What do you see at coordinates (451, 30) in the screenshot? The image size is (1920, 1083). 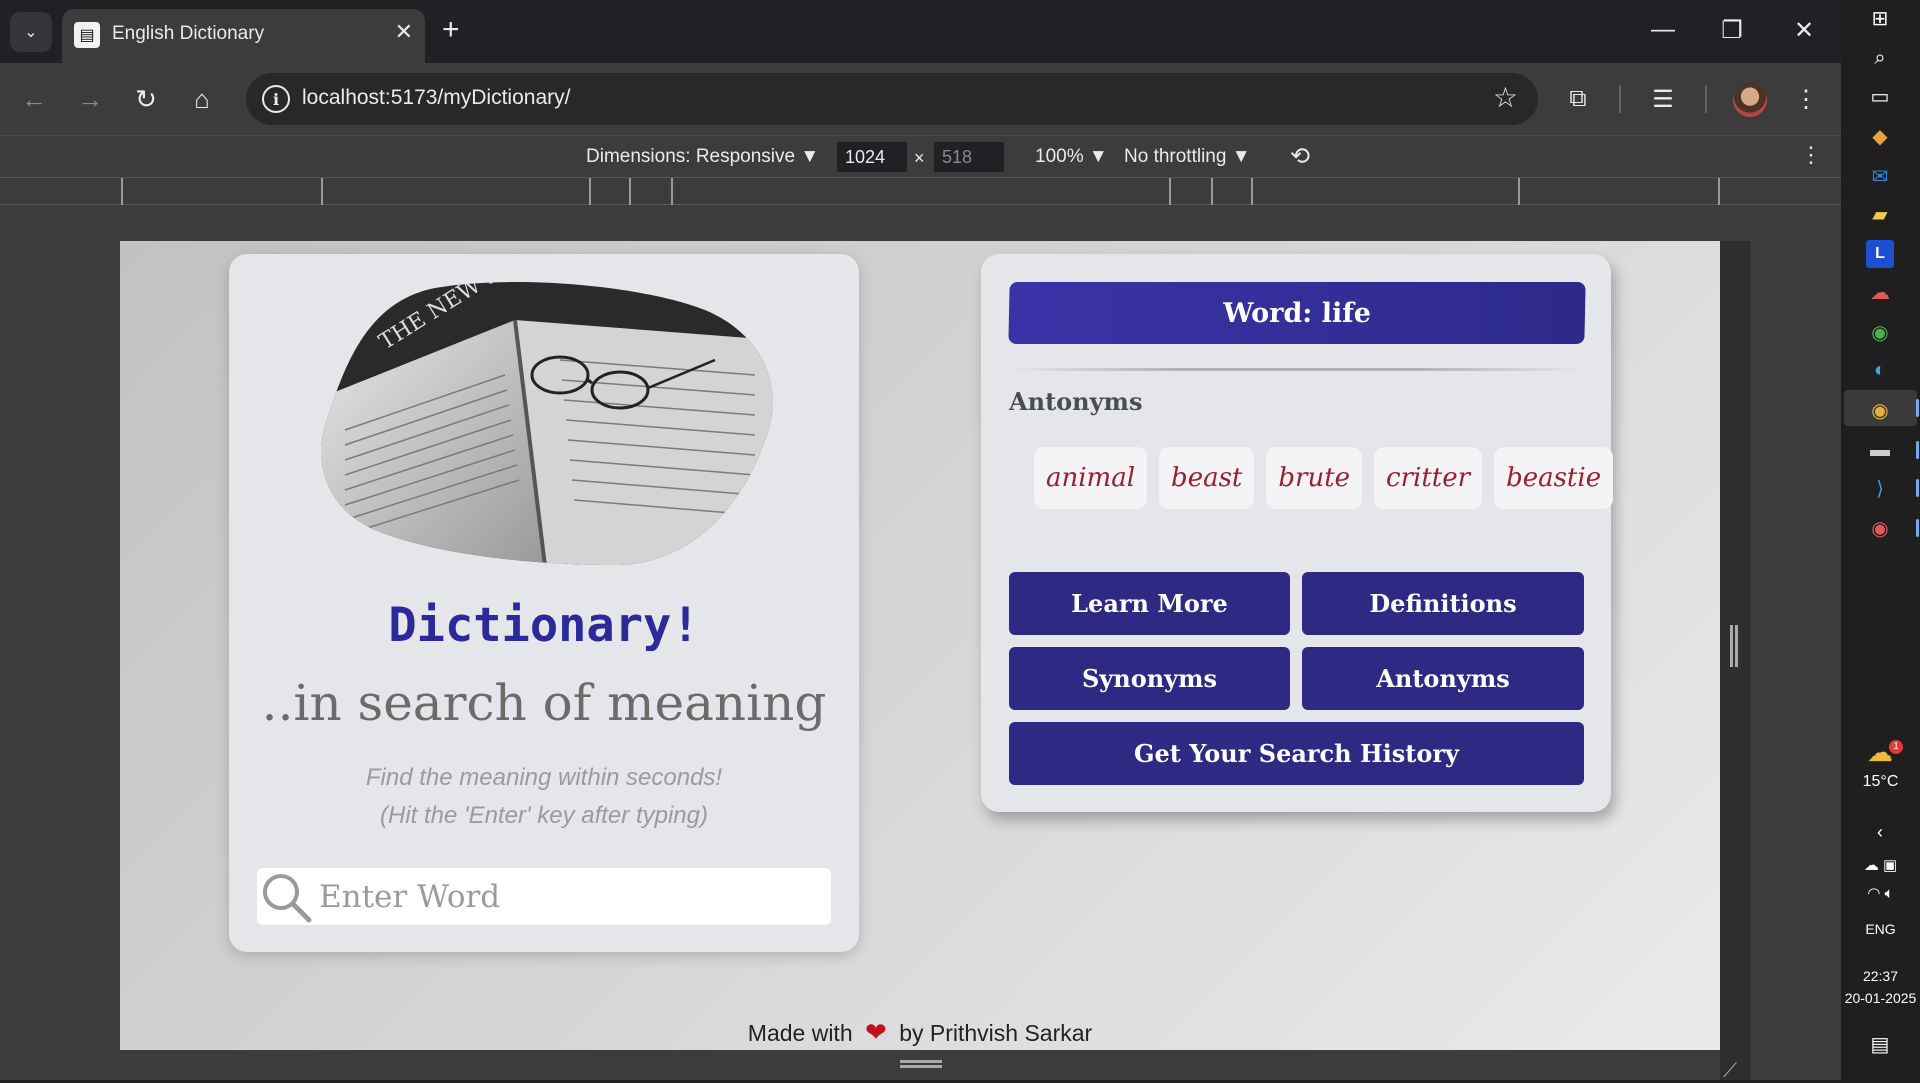 I see `new-tab-button: +` at bounding box center [451, 30].